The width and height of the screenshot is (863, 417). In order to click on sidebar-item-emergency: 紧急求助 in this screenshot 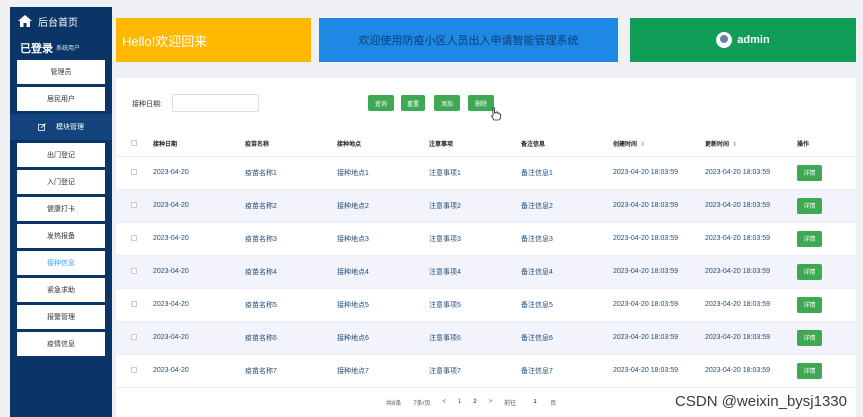, I will do `click(61, 290)`.